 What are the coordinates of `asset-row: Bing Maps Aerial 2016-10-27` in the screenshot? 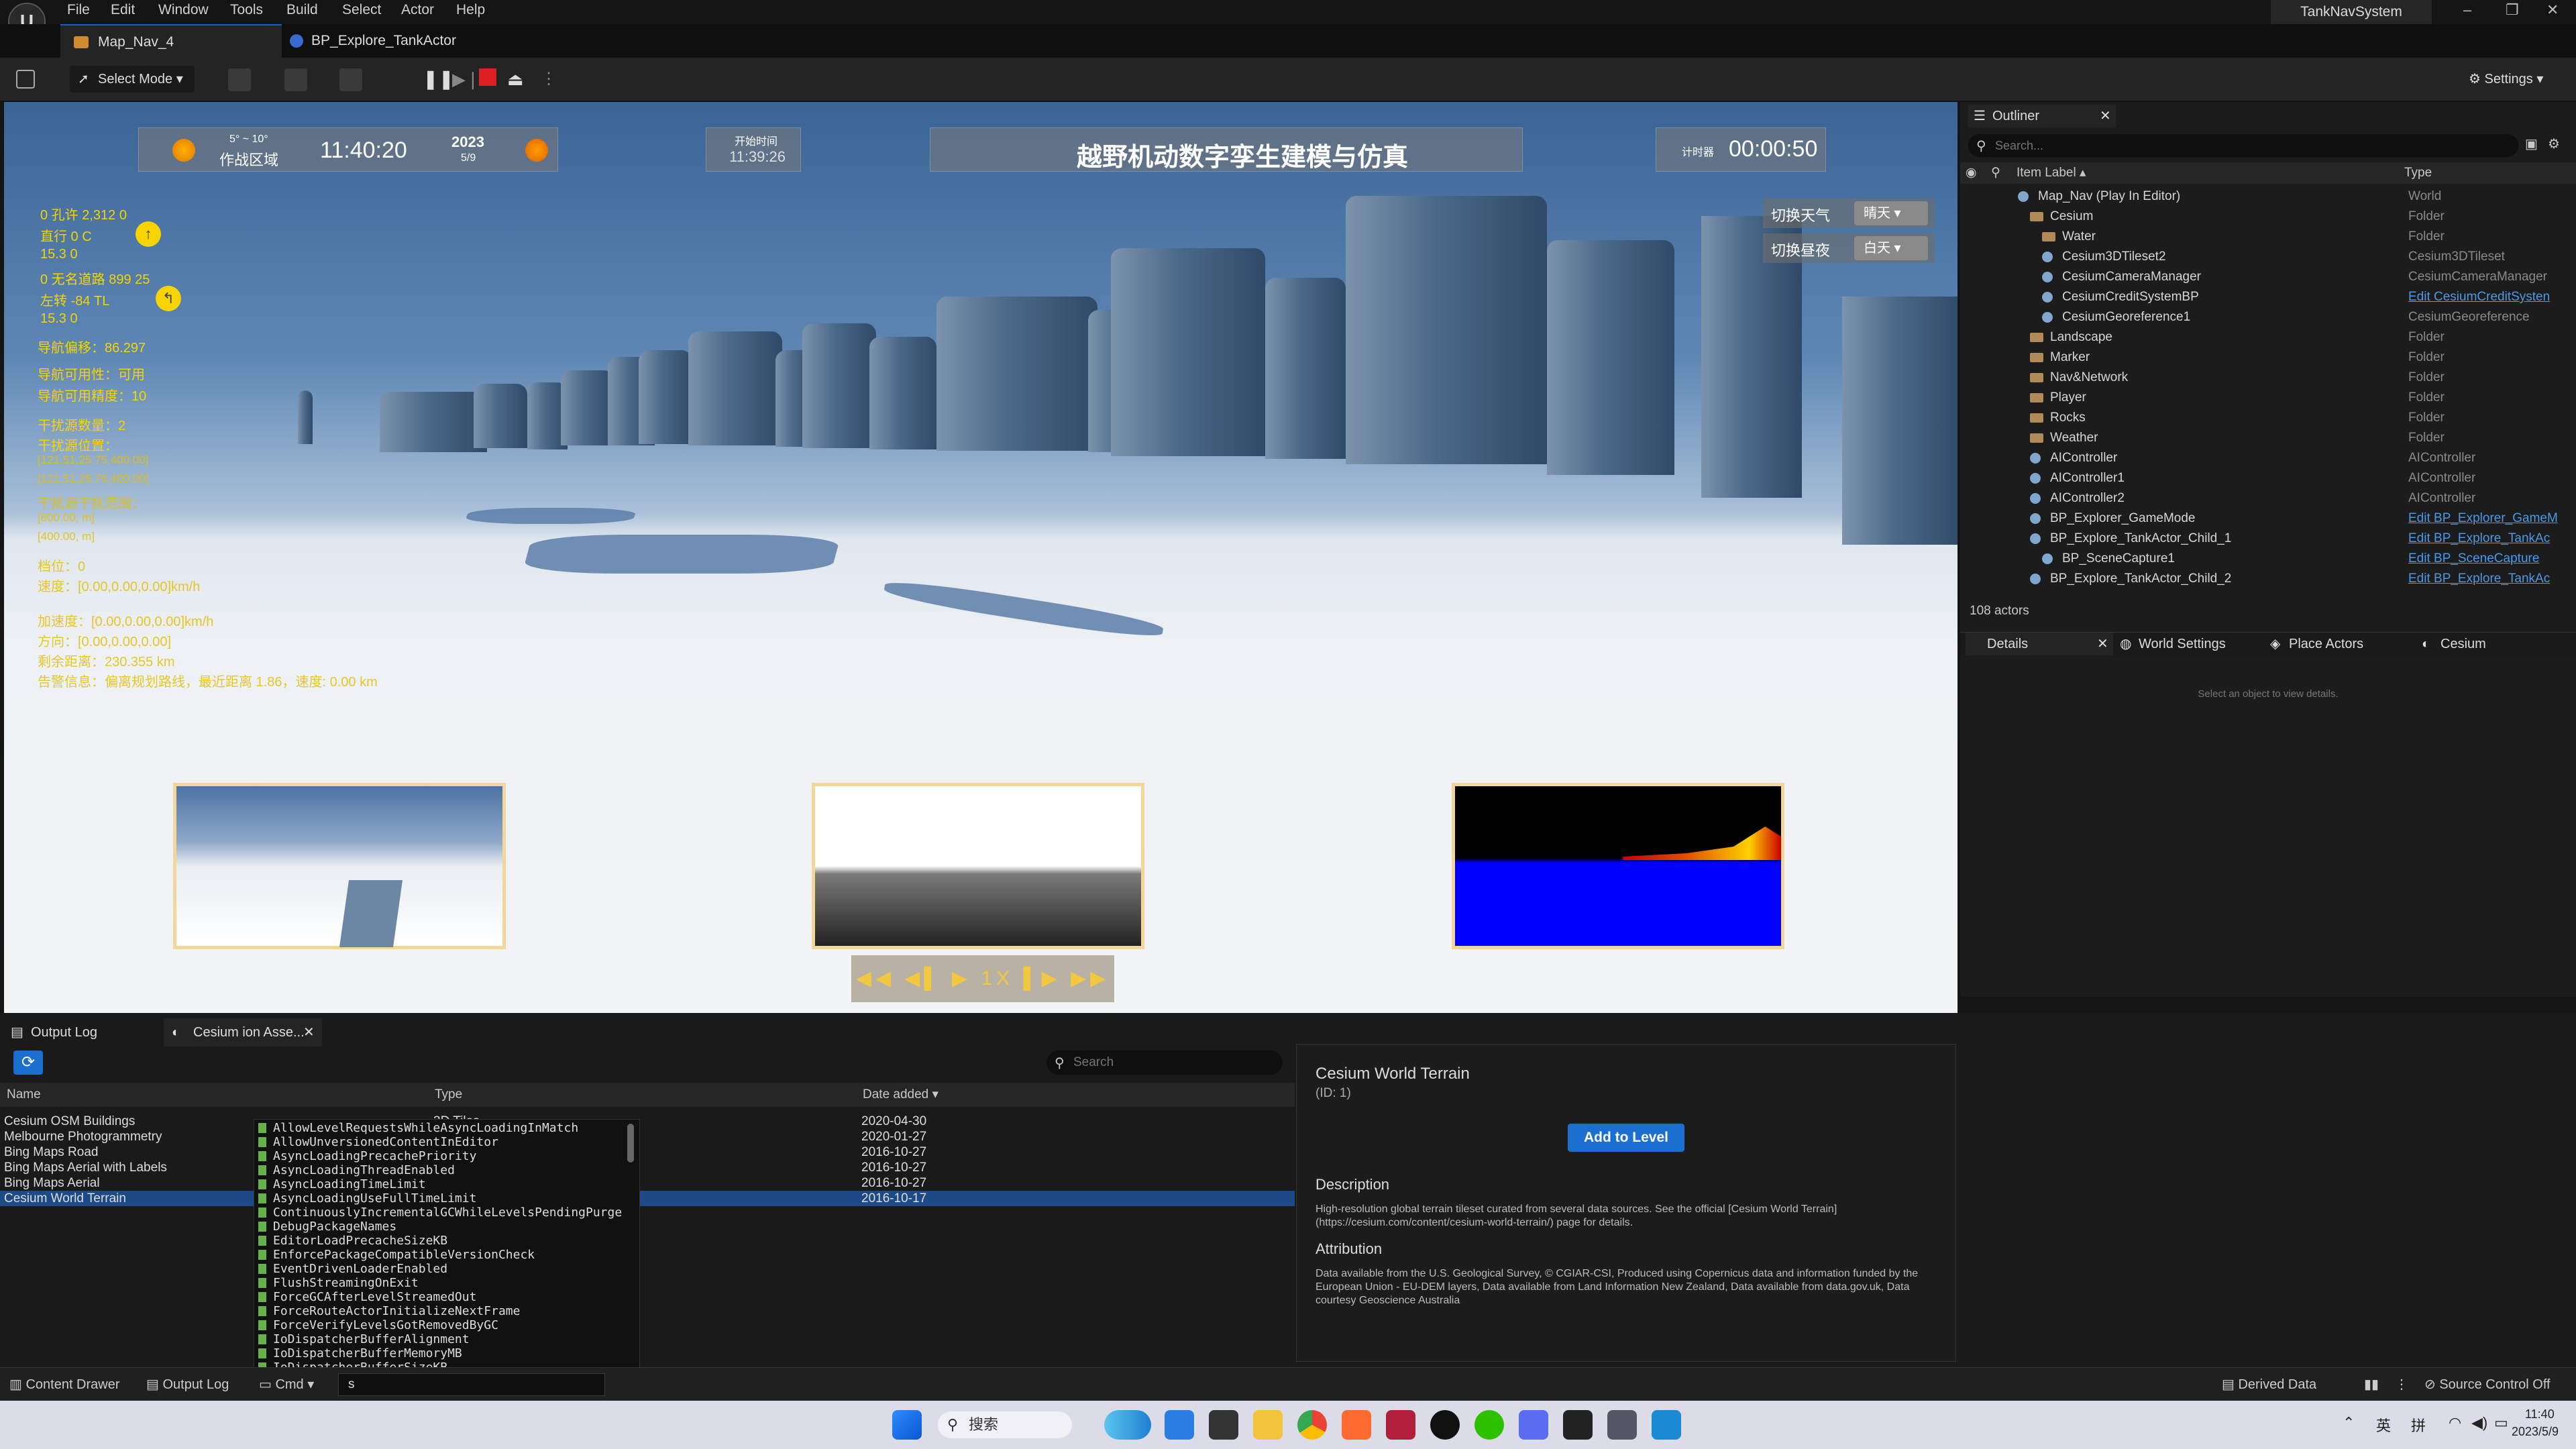 It's located at (647, 1183).